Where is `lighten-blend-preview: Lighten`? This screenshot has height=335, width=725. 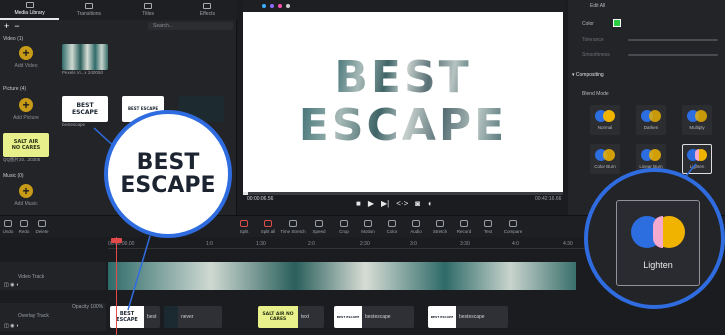 lighten-blend-preview: Lighten is located at coordinates (658, 243).